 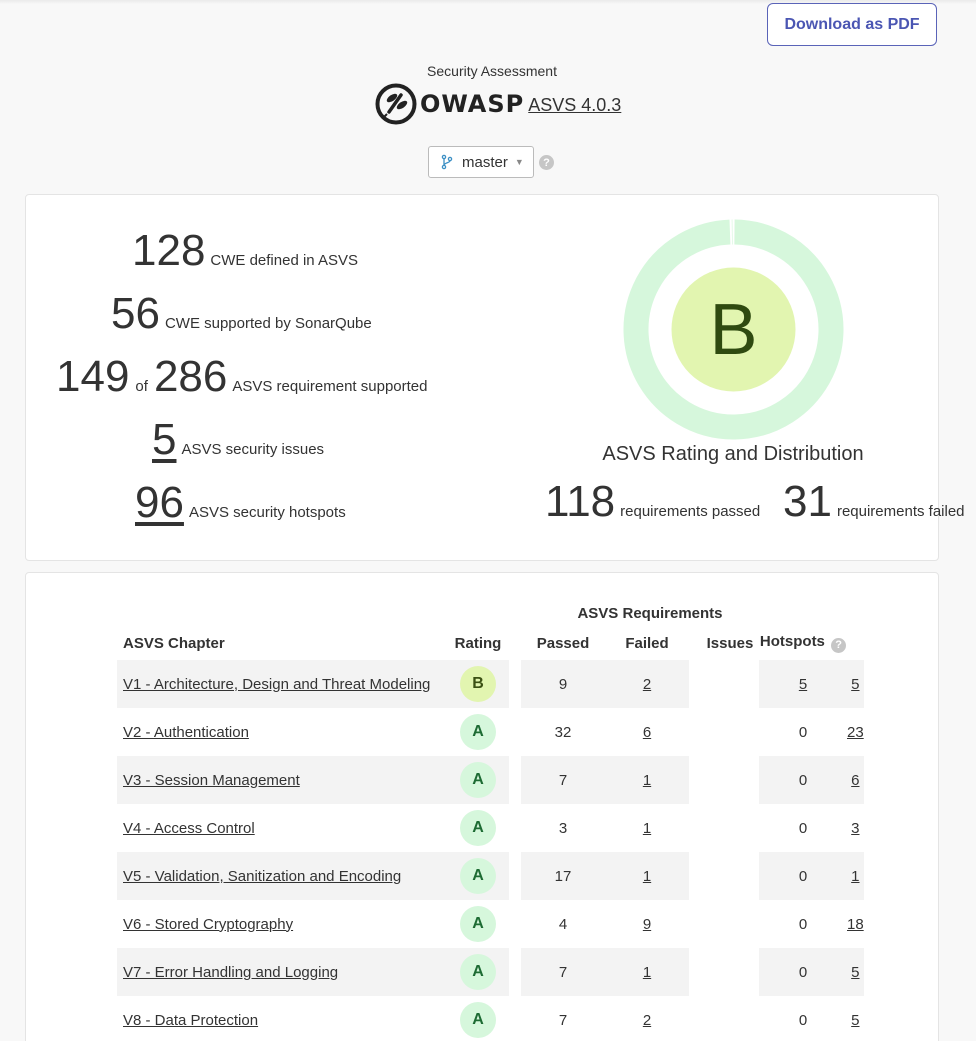 What do you see at coordinates (546, 162) in the screenshot?
I see `branch-help-icon: ?` at bounding box center [546, 162].